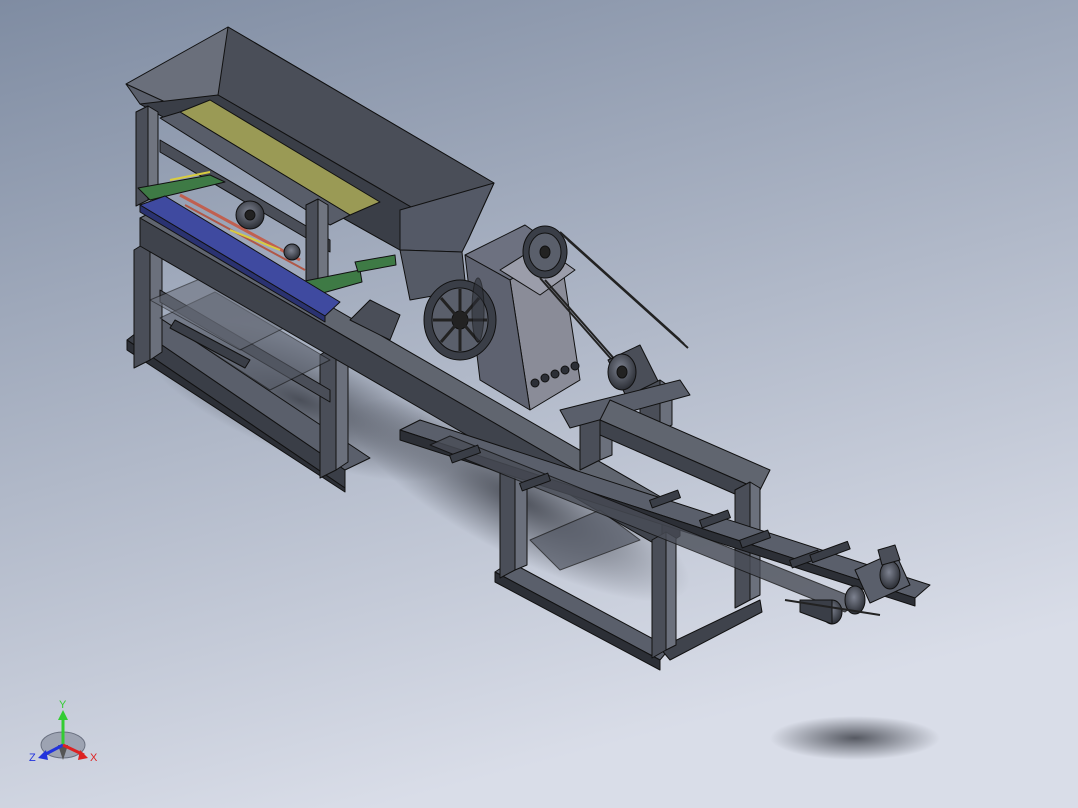 The height and width of the screenshot is (808, 1078). What do you see at coordinates (545, 252) in the screenshot?
I see `crusher-sheave` at bounding box center [545, 252].